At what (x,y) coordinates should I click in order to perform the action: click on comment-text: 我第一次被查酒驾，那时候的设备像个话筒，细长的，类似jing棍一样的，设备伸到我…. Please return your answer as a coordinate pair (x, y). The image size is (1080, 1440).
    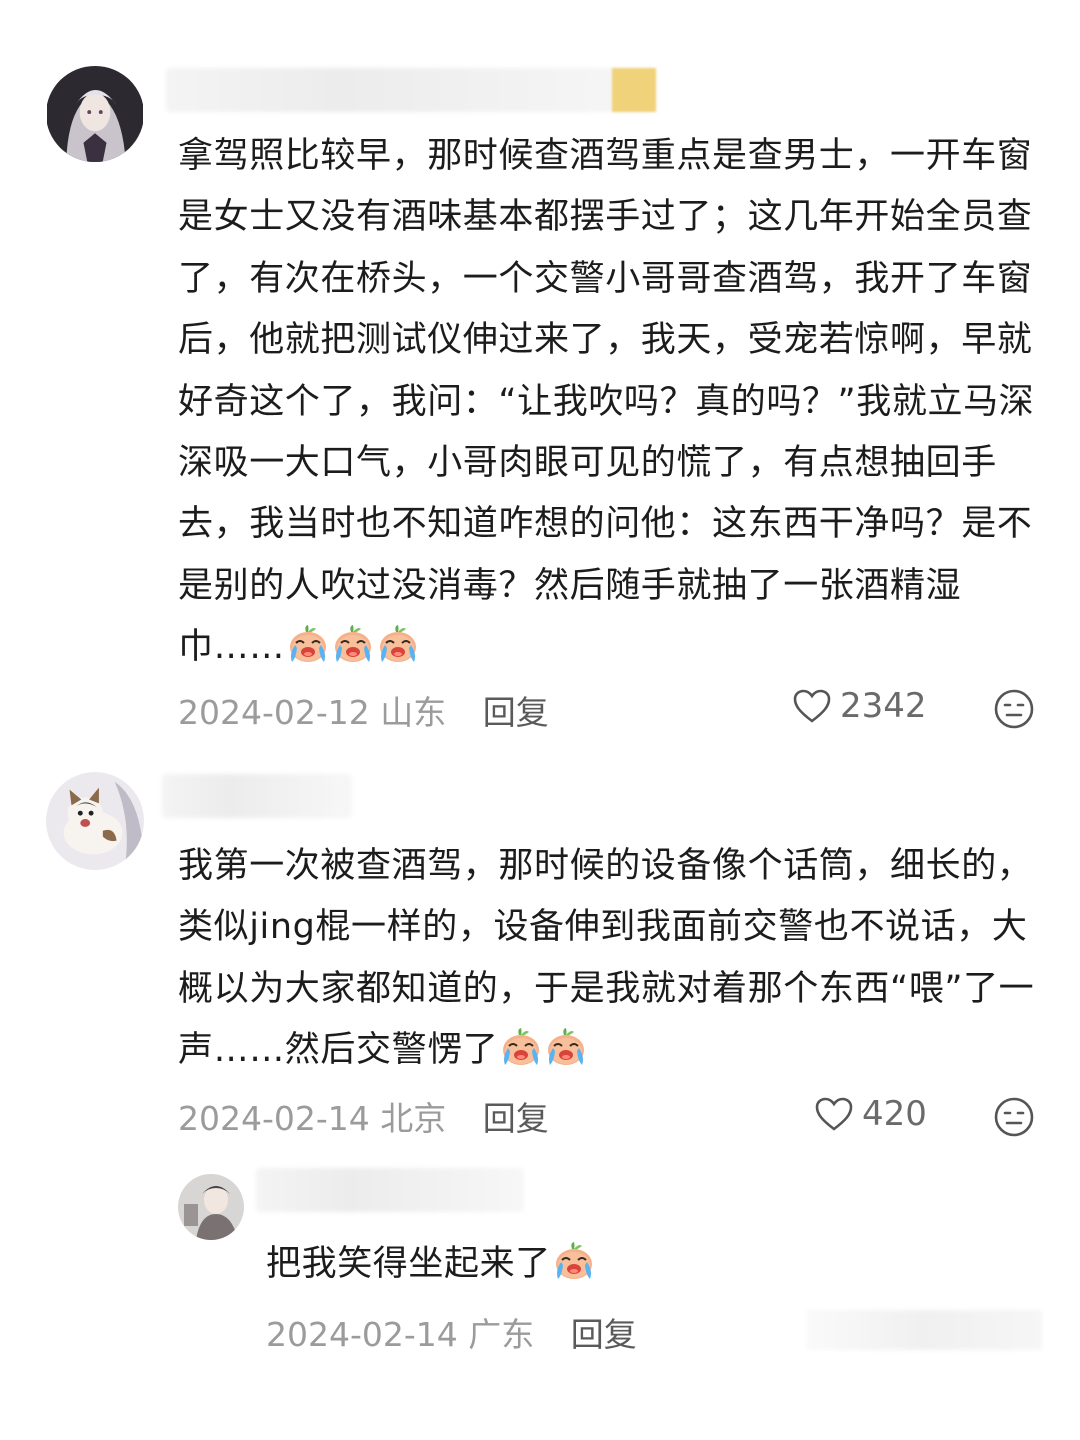
    Looking at the image, I should click on (606, 958).